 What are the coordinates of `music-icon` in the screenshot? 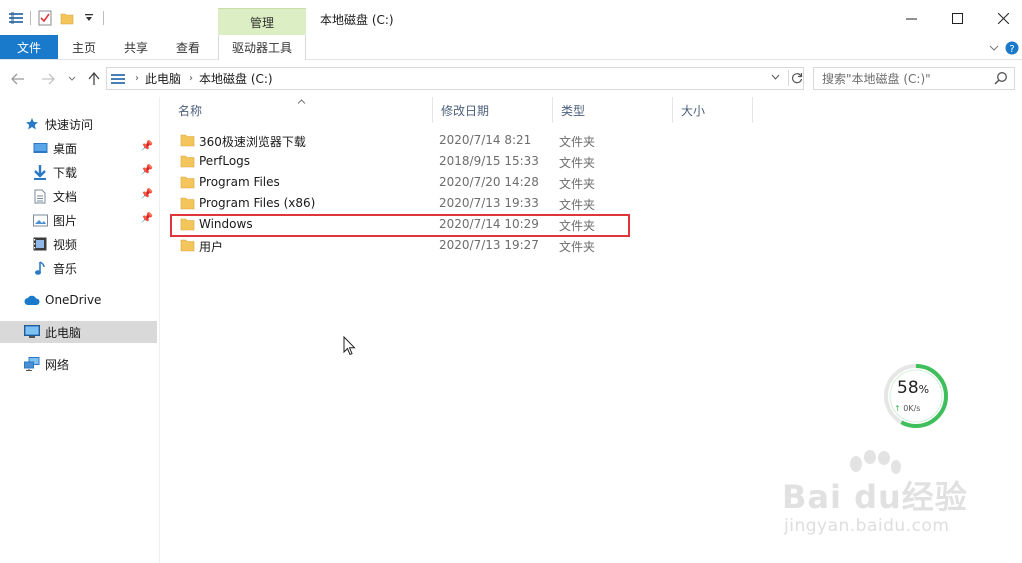 It's located at (40, 268).